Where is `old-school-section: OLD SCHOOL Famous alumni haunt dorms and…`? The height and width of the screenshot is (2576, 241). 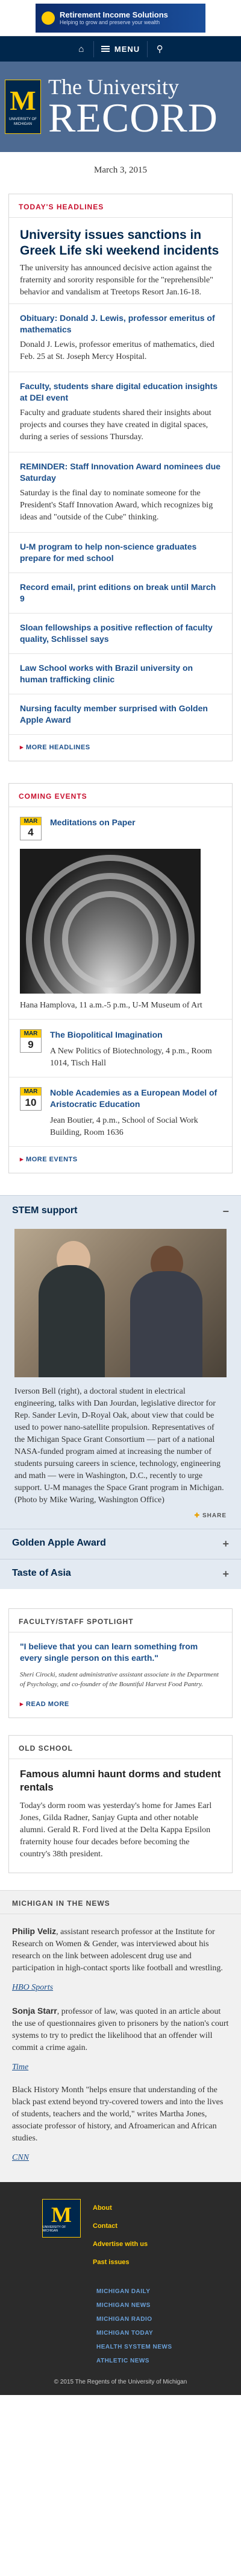
old-school-section: OLD SCHOOL Famous alumni haunt dorms and… is located at coordinates (120, 1804).